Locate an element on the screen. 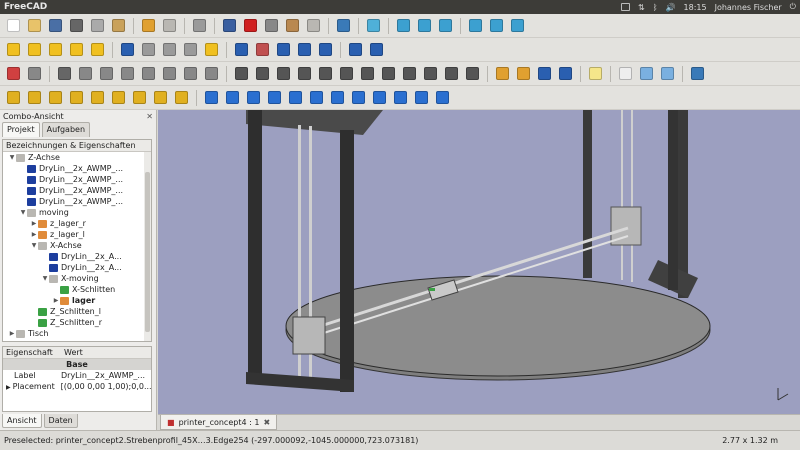  draft-polygon-button is located at coordinates (118, 97).